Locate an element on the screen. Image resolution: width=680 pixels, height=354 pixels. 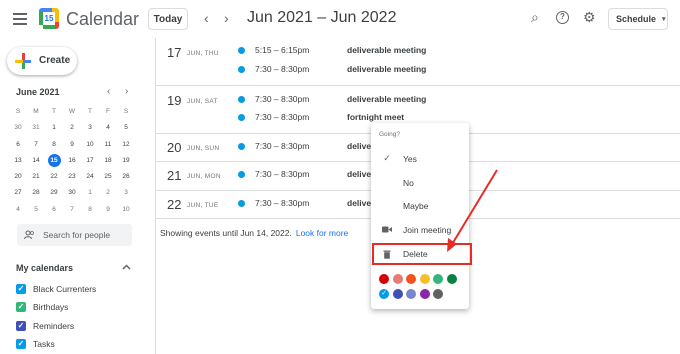
mini-prev-month-icon: ‹ is located at coordinates (108, 91).